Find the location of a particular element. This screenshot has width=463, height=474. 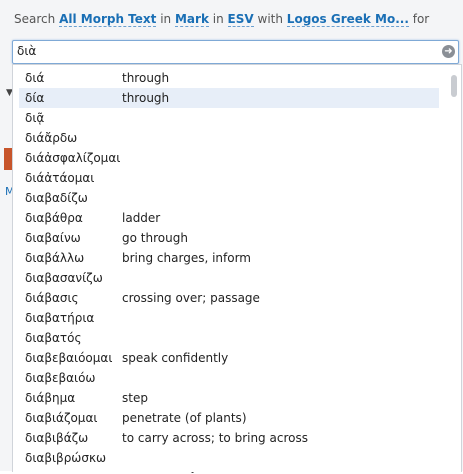

suggestion-lemma: διαβιβάζω is located at coordinates (57, 438).